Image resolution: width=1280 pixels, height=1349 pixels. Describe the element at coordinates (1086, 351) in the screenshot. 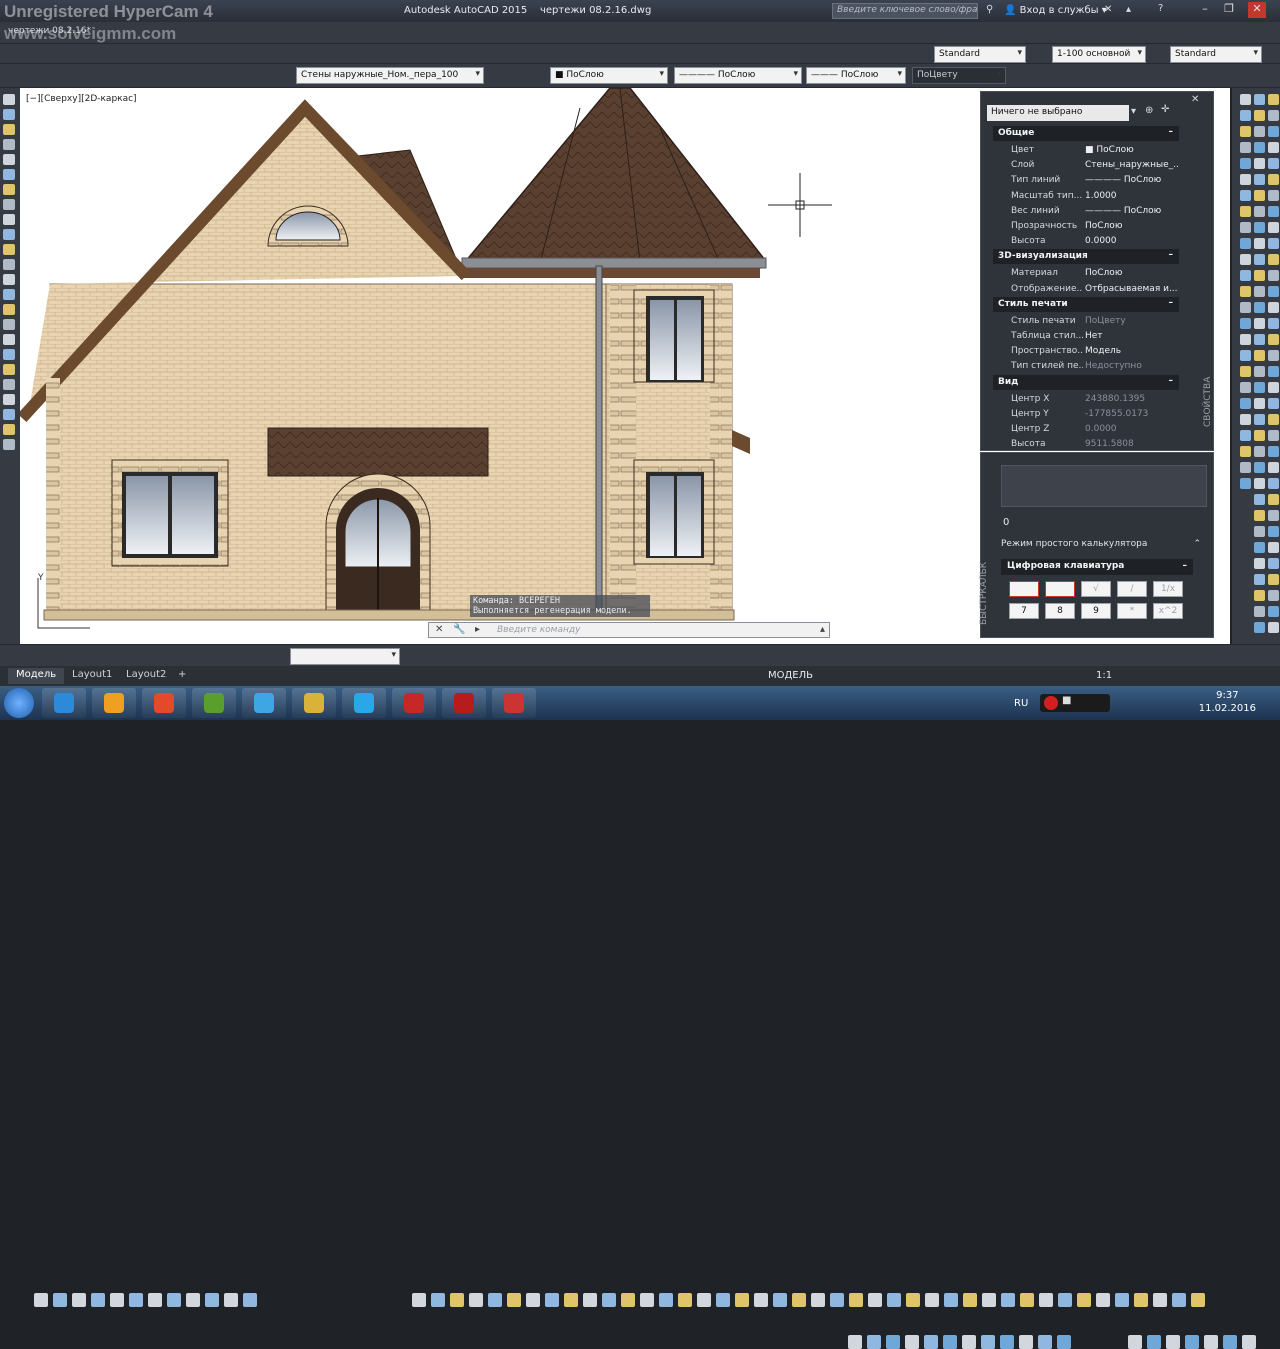

I see `property-row: Пространство... Модель` at that location.